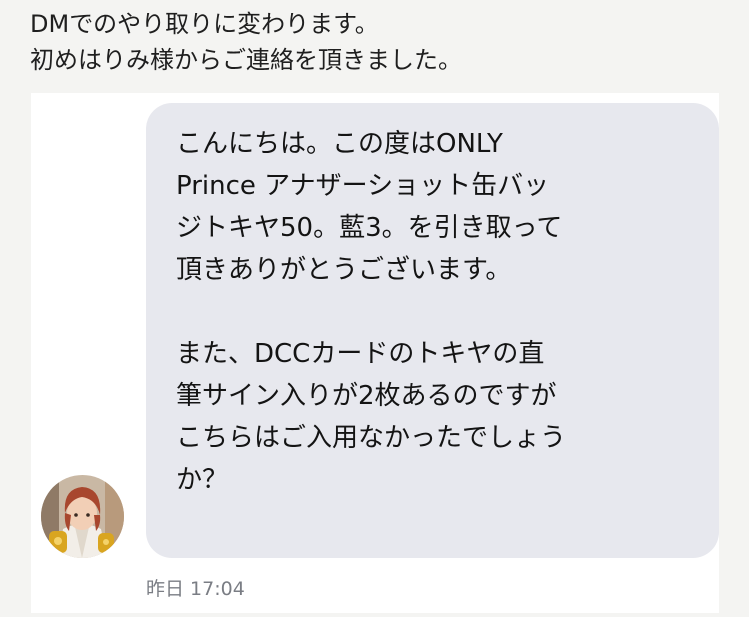  What do you see at coordinates (339, 144) in the screenshot?
I see `message-line: こんにちは。この度はONLY` at bounding box center [339, 144].